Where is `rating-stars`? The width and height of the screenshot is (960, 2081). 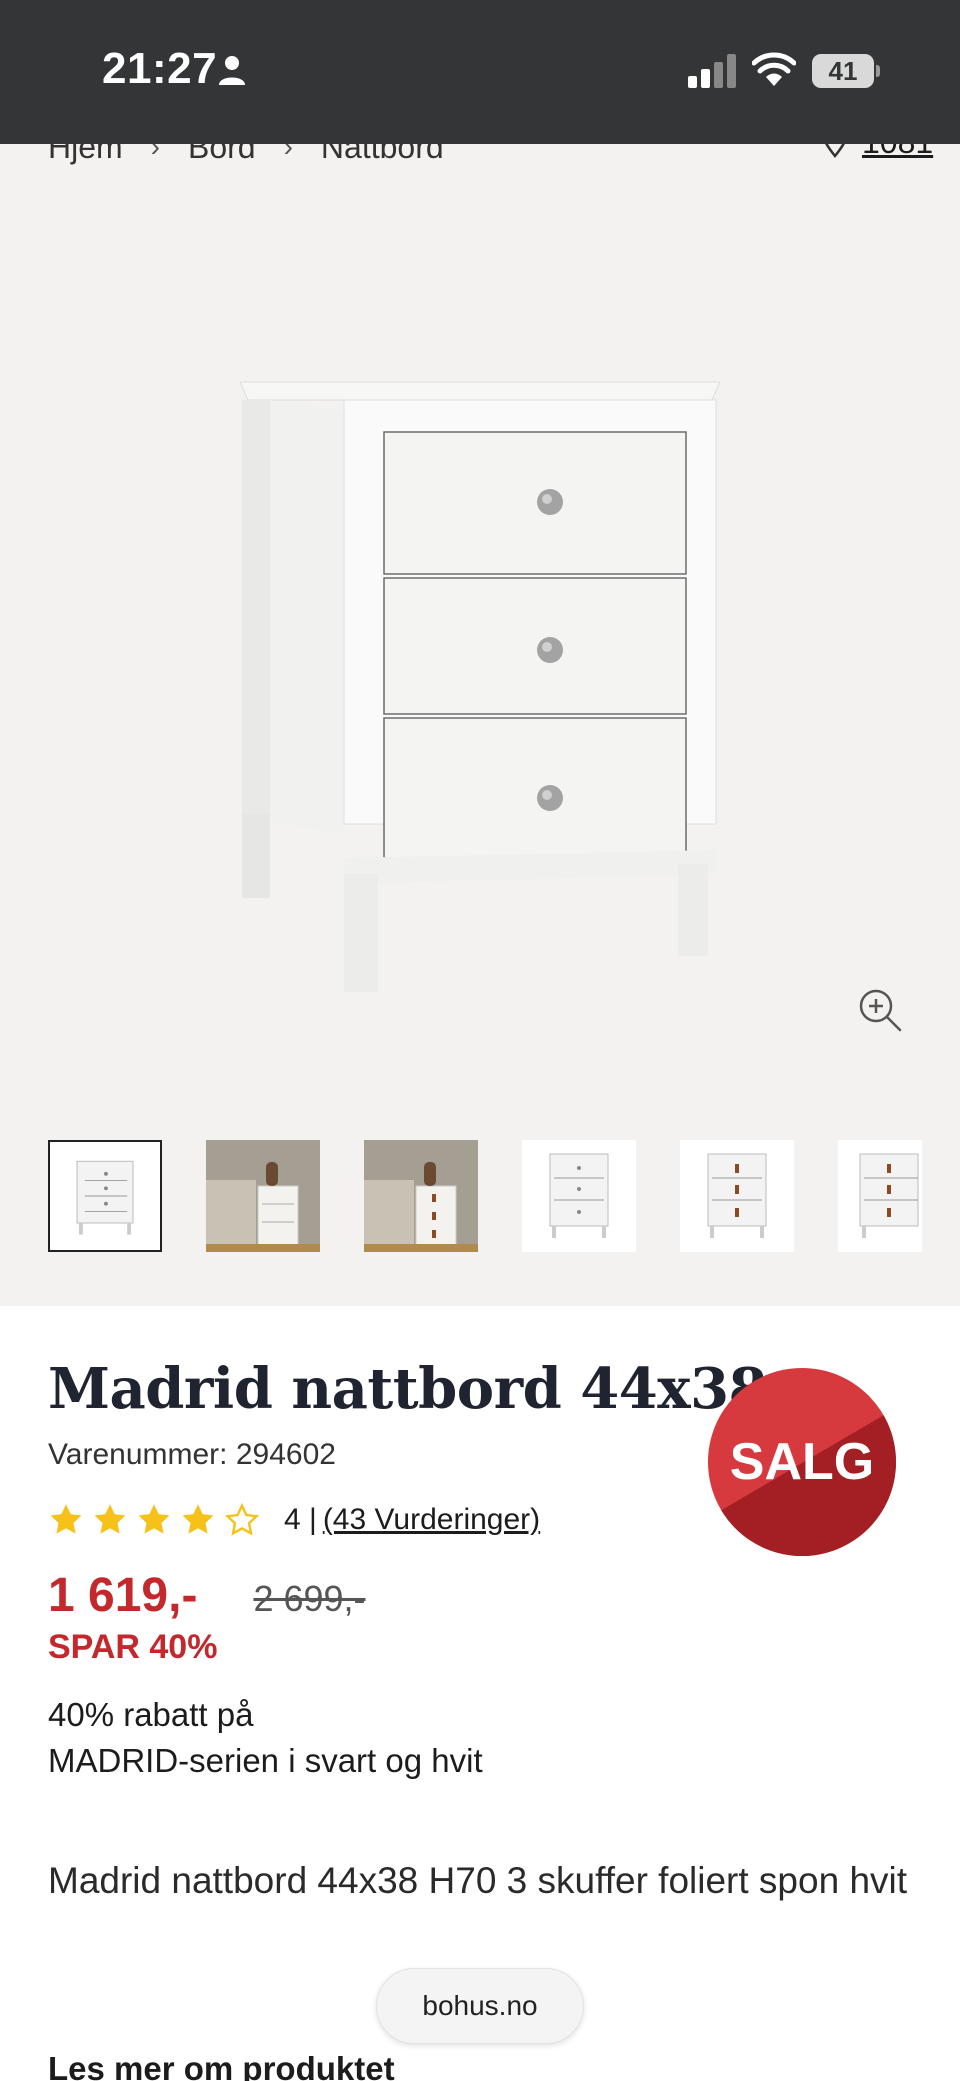 rating-stars is located at coordinates (154, 1520).